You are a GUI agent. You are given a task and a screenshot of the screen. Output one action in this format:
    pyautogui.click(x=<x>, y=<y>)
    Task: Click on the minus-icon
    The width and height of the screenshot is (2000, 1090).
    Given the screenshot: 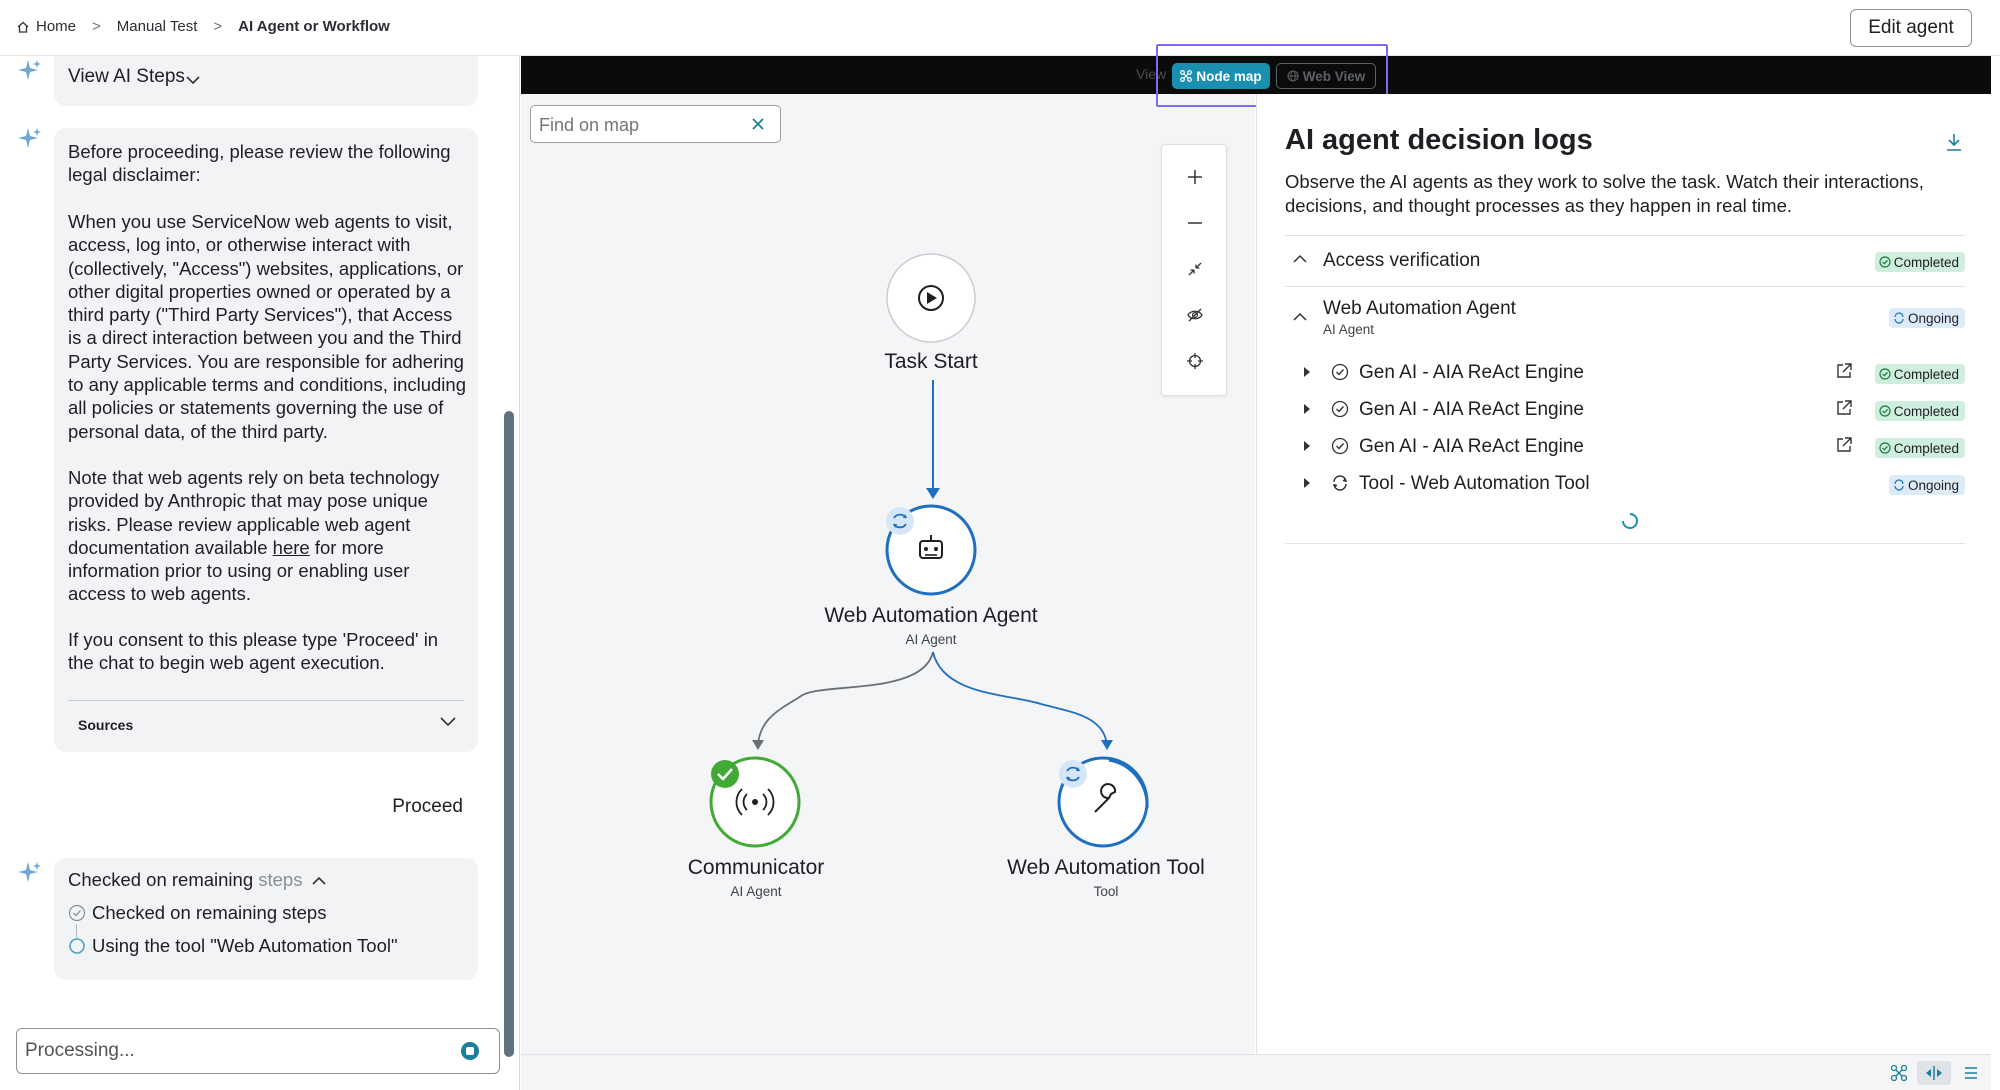 What is the action you would take?
    pyautogui.click(x=1195, y=223)
    